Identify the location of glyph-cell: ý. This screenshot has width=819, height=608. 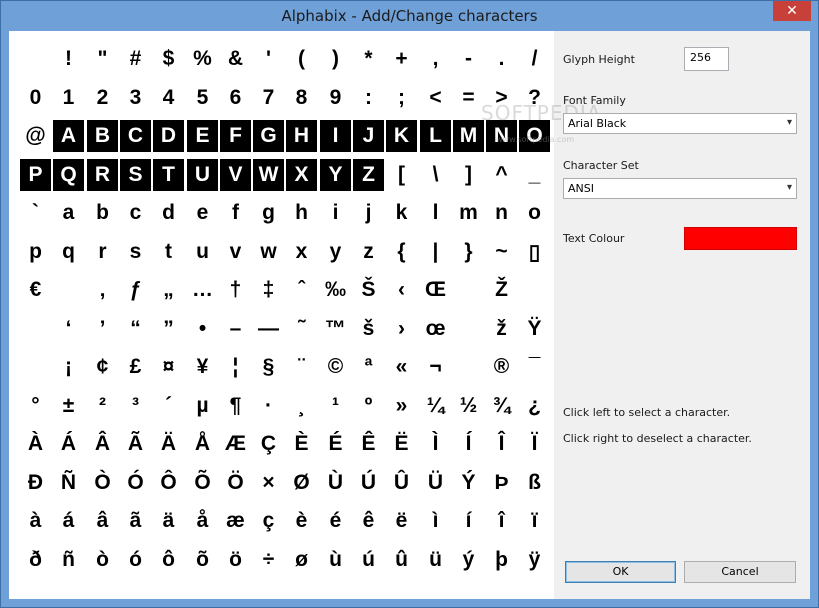
(468, 560).